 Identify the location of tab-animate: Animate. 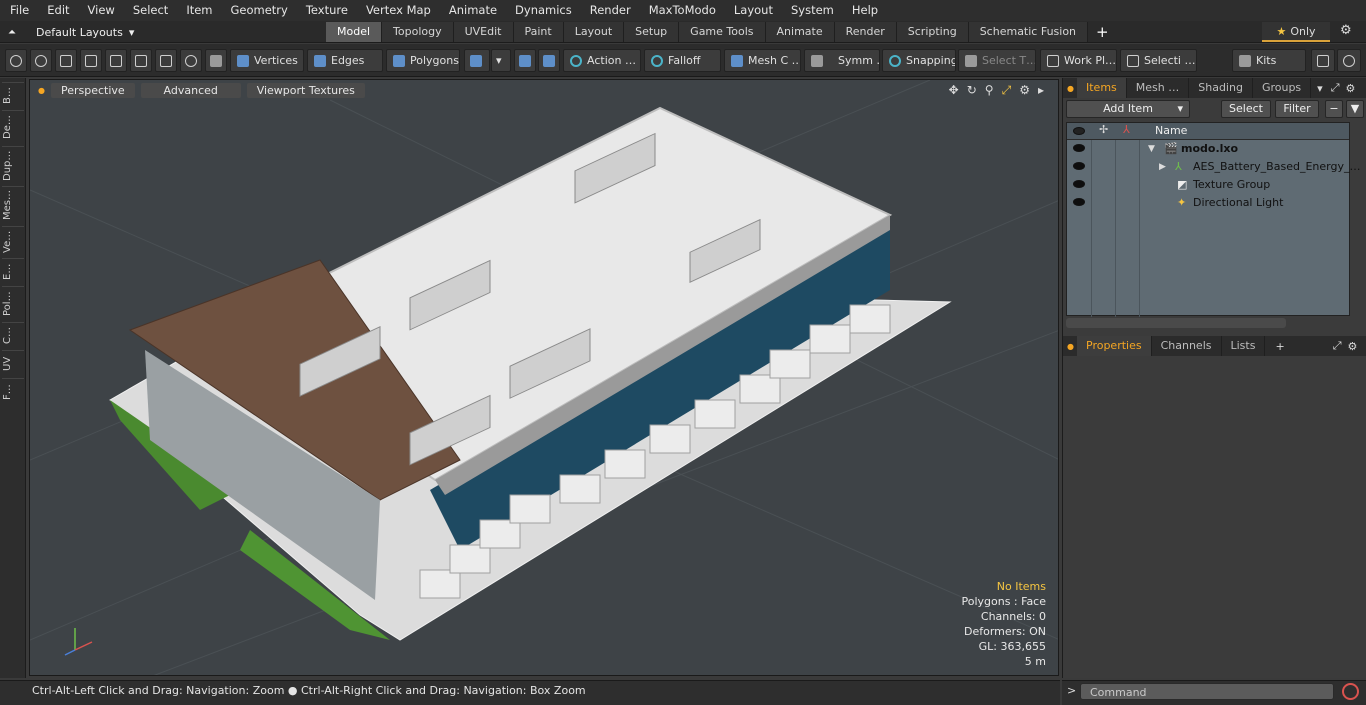
(800, 32).